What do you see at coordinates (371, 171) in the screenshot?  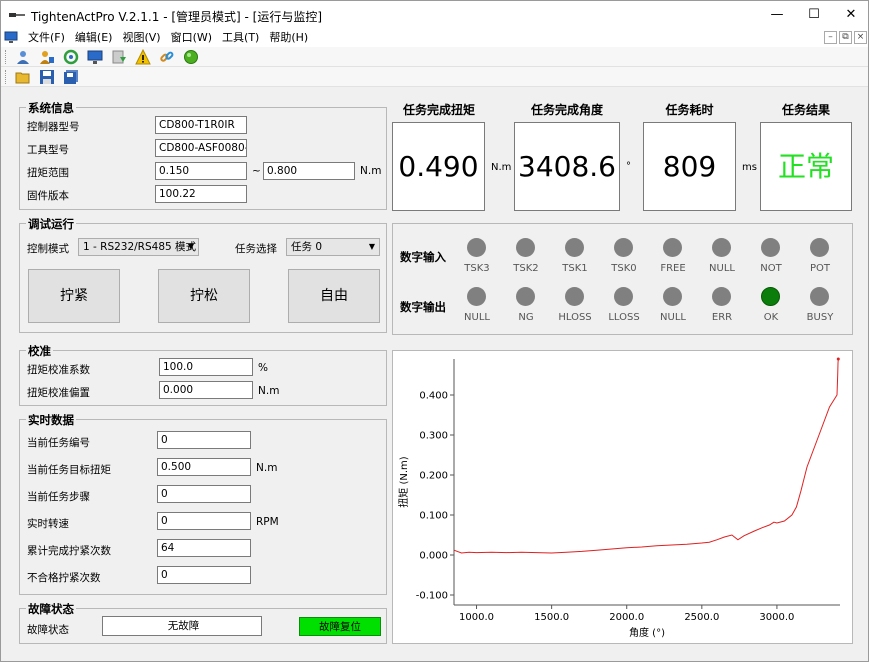 I see `torque-range-unit: N.m` at bounding box center [371, 171].